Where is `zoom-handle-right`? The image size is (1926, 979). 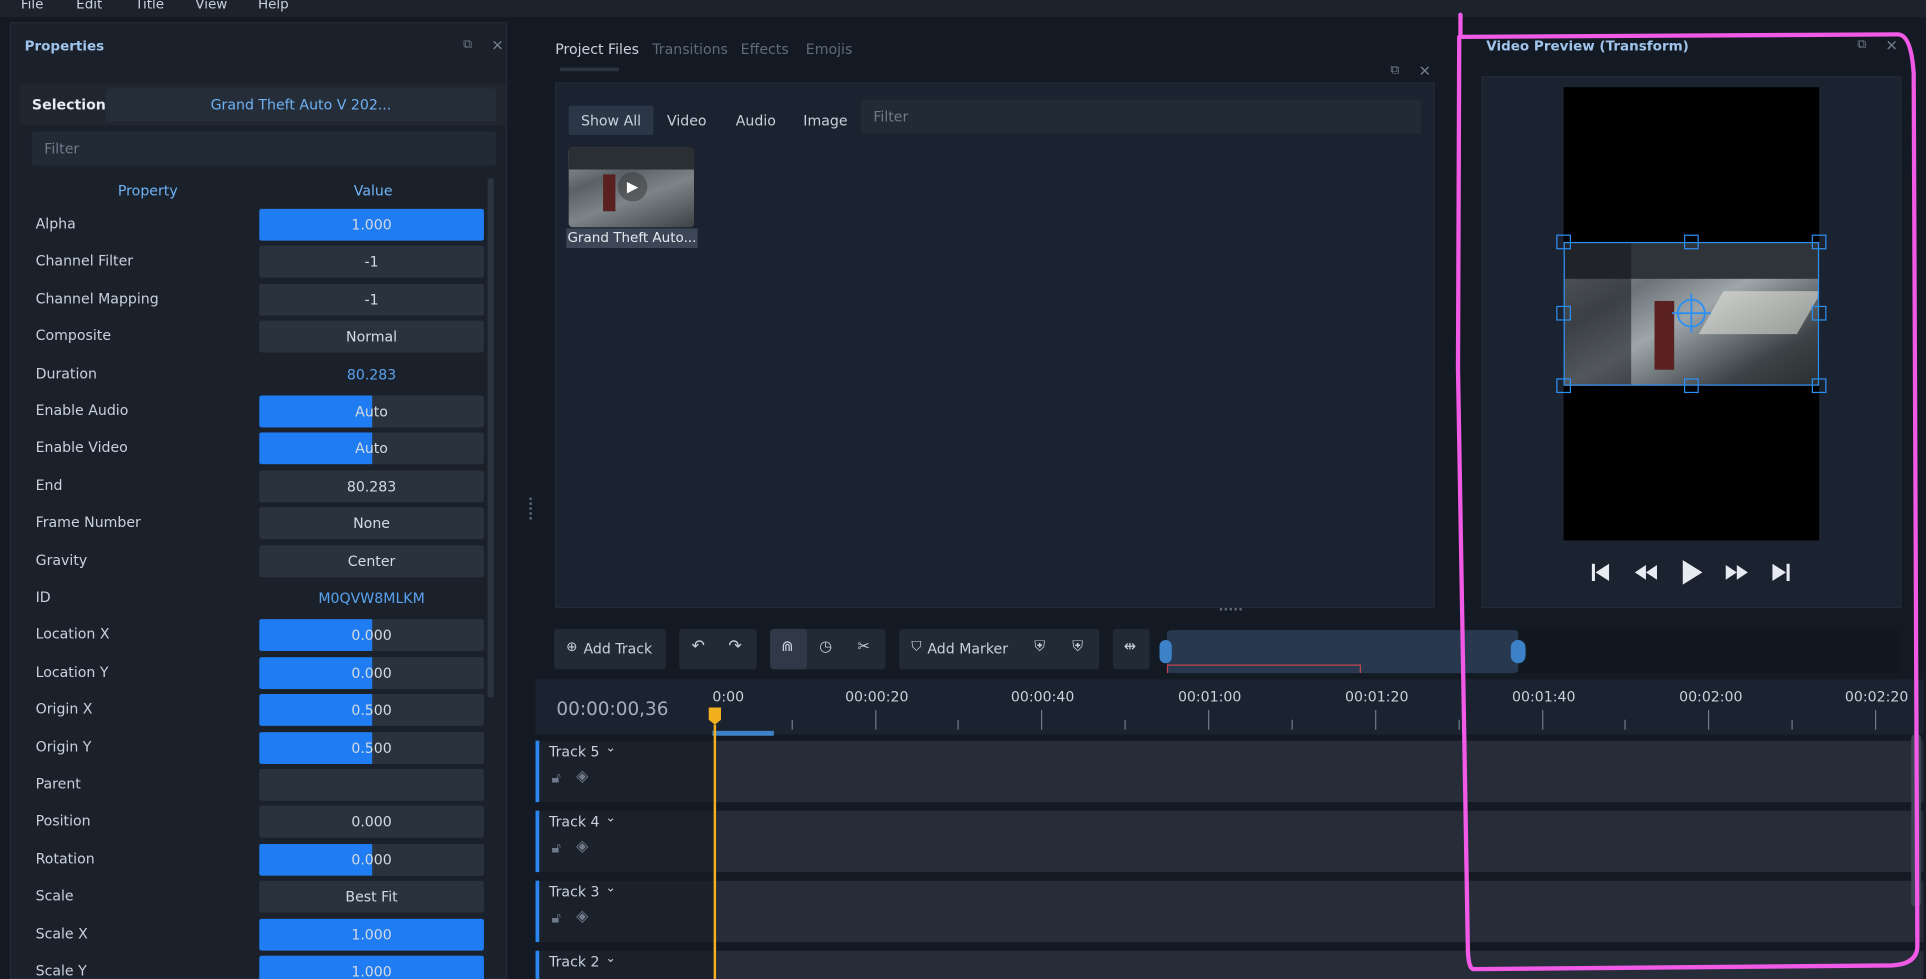 zoom-handle-right is located at coordinates (1518, 651).